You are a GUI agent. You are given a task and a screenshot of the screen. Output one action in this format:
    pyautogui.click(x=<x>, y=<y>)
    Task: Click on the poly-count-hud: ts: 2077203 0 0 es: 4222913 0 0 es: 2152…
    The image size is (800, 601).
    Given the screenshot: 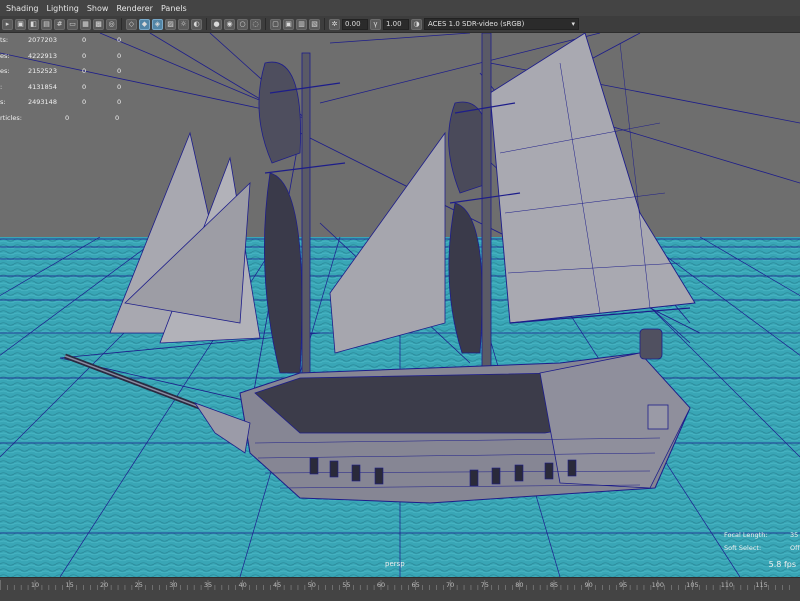 What is the action you would take?
    pyautogui.click(x=68, y=79)
    